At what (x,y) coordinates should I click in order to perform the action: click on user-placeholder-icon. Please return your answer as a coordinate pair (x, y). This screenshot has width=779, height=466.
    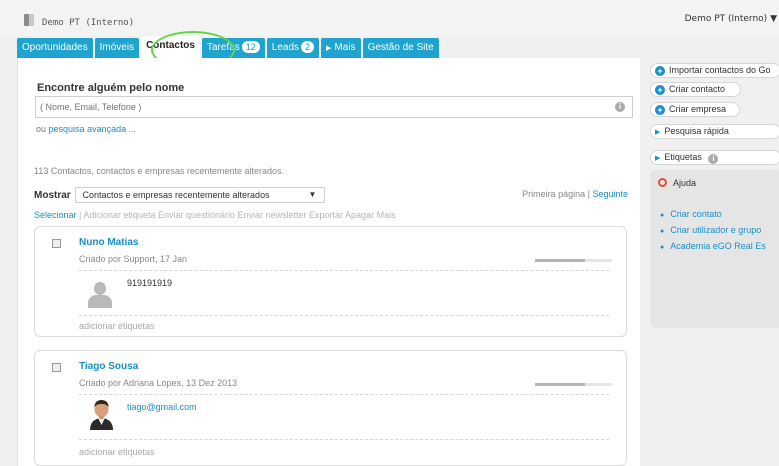
    Looking at the image, I should click on (100, 295).